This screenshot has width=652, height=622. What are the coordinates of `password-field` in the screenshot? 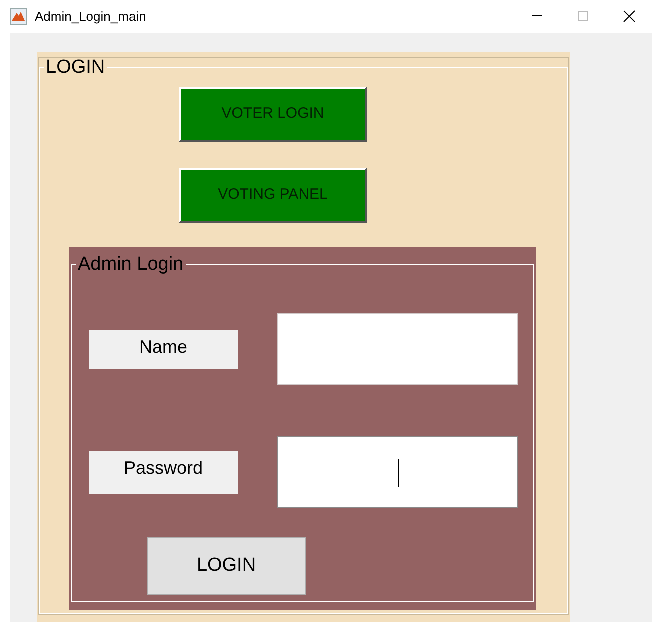 It's located at (397, 472).